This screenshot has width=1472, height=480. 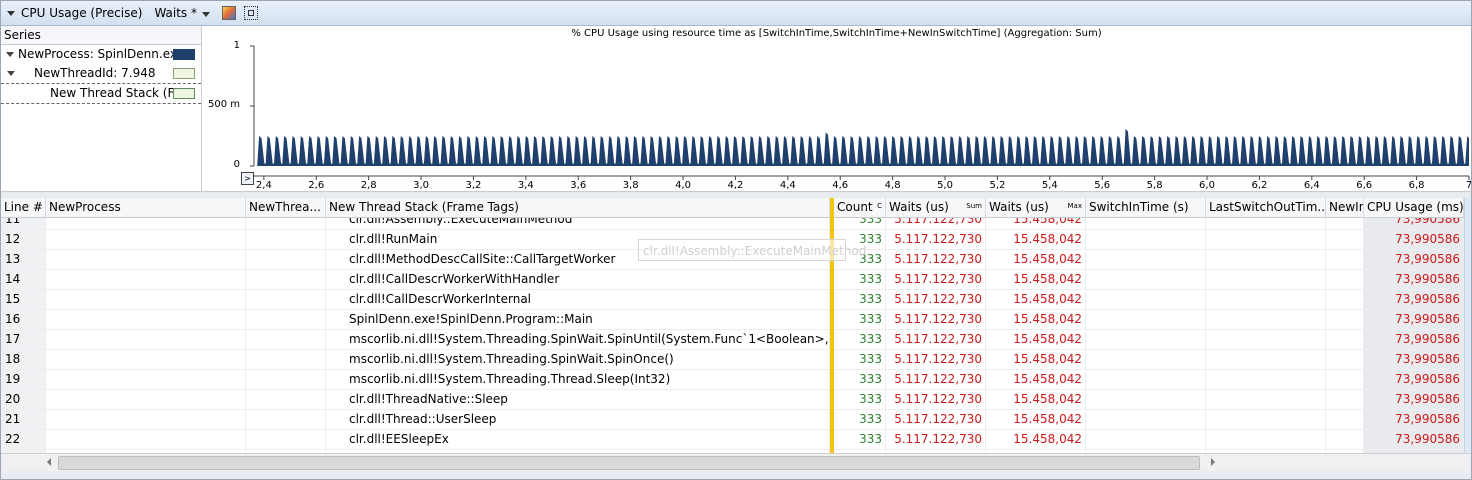 I want to click on preset-dropdown-chevron-icon, so click(x=206, y=14).